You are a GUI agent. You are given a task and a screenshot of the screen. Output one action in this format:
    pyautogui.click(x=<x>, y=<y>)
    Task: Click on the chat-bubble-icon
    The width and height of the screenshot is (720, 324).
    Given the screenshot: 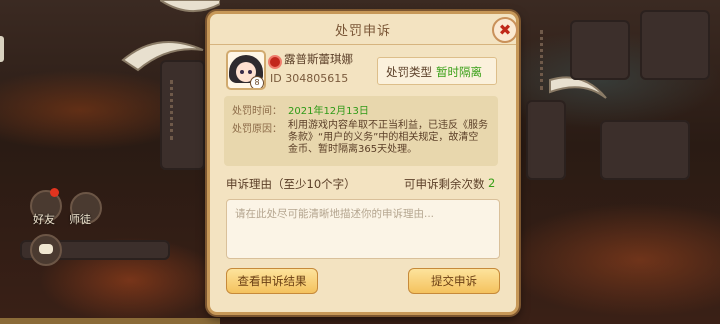 What is the action you would take?
    pyautogui.click(x=46, y=249)
    